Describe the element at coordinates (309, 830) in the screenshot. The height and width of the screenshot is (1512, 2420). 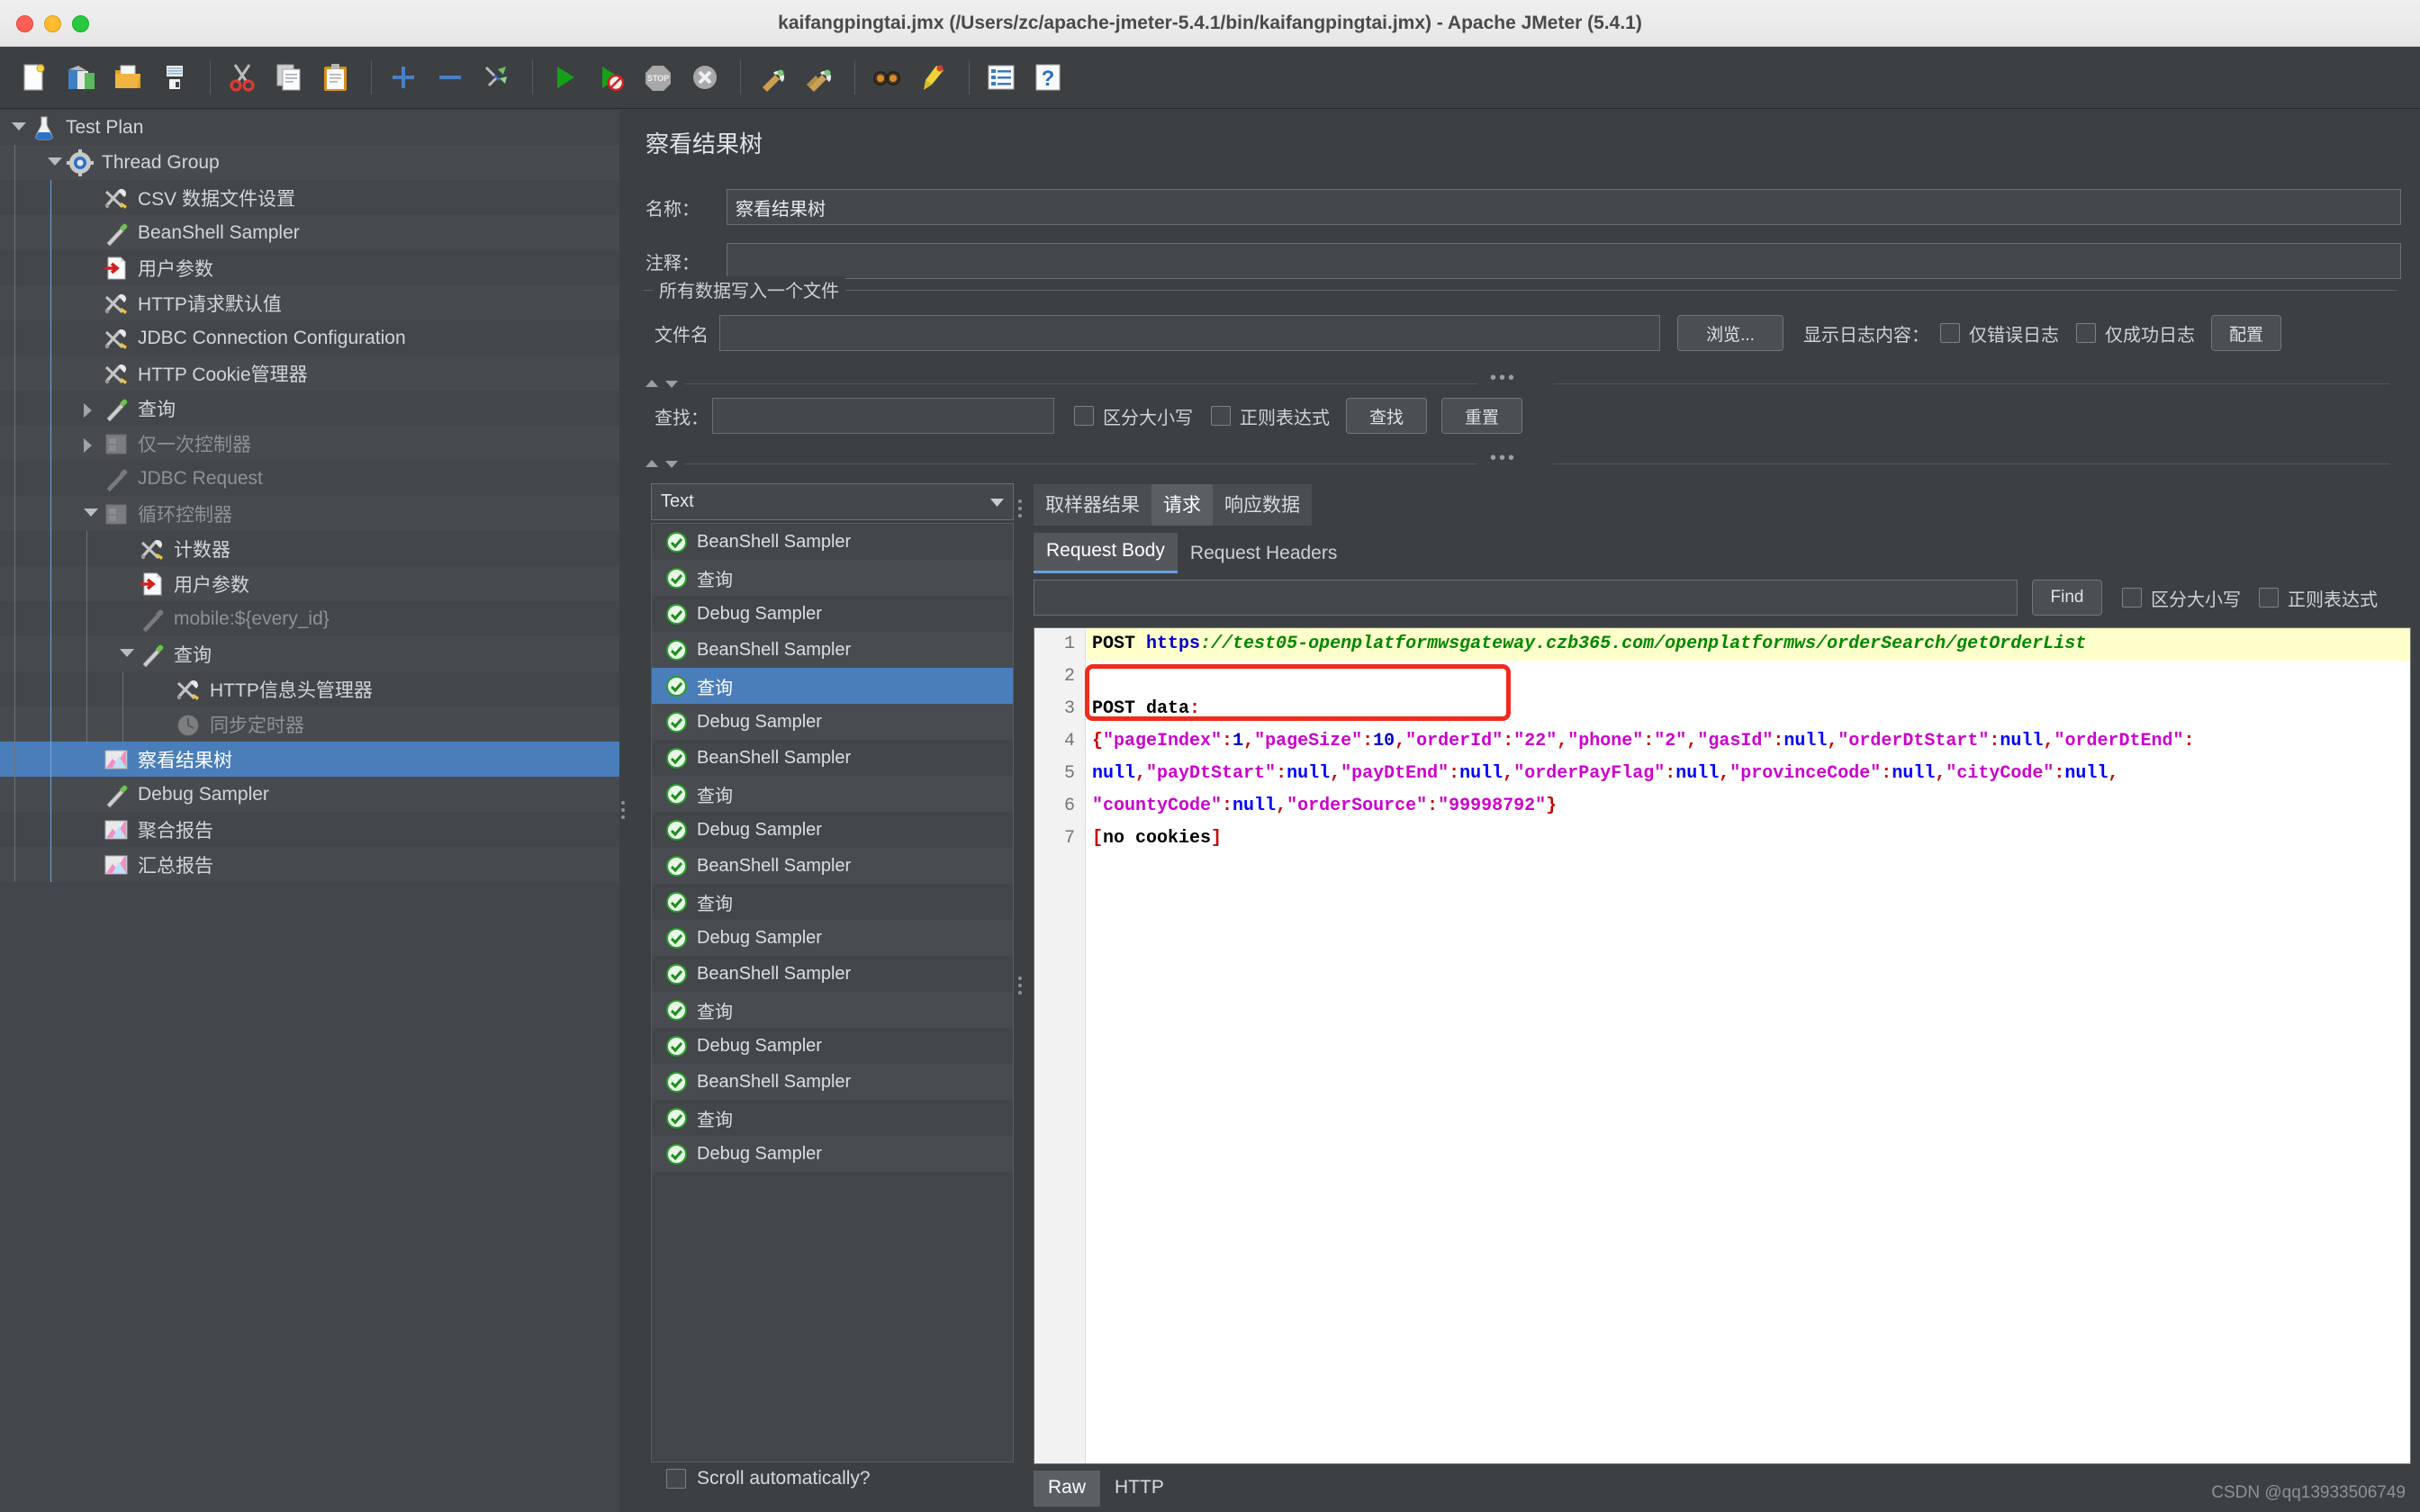
I see `tree-item-20: 聚合报告` at that location.